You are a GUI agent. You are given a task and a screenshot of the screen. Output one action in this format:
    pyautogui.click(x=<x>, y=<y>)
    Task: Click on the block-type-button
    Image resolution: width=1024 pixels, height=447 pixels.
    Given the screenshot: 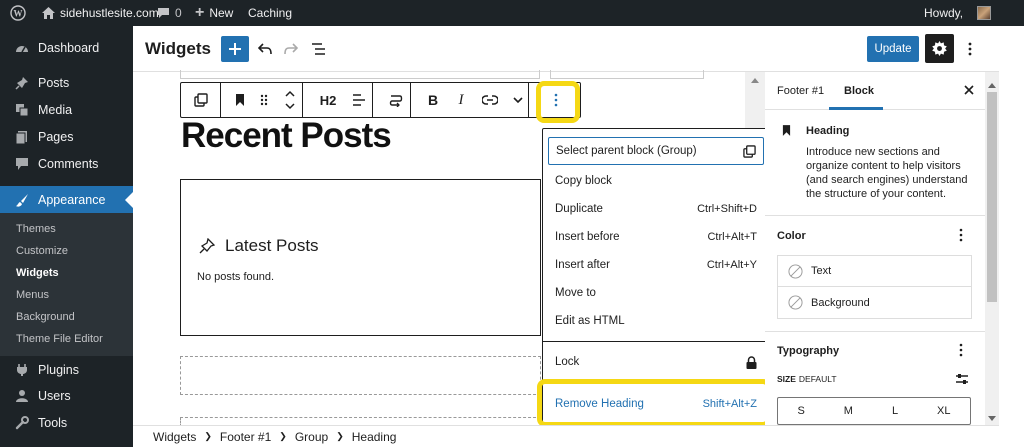 What is the action you would take?
    pyautogui.click(x=201, y=100)
    